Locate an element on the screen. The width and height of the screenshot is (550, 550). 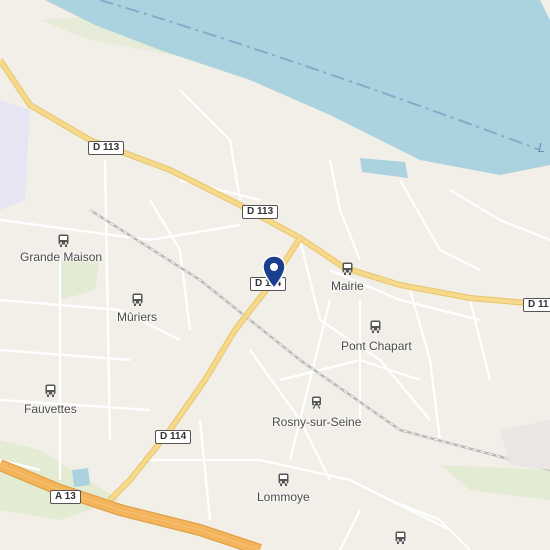
road-shield-d113: D 11 is located at coordinates (536, 305).